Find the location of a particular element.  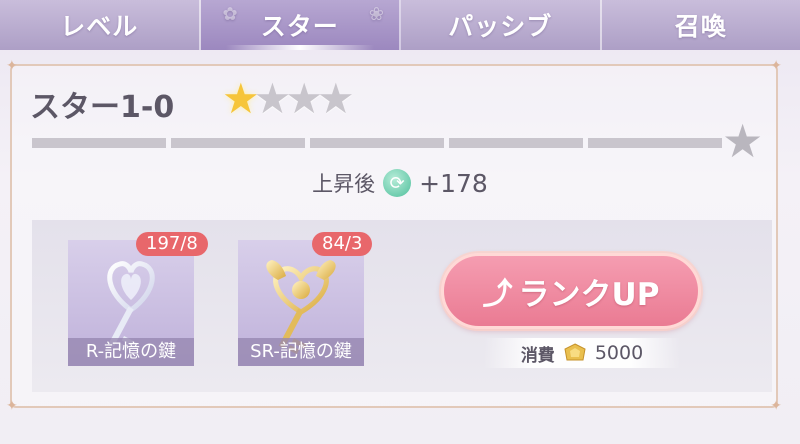

tab-summon: 召喚 is located at coordinates (701, 25).